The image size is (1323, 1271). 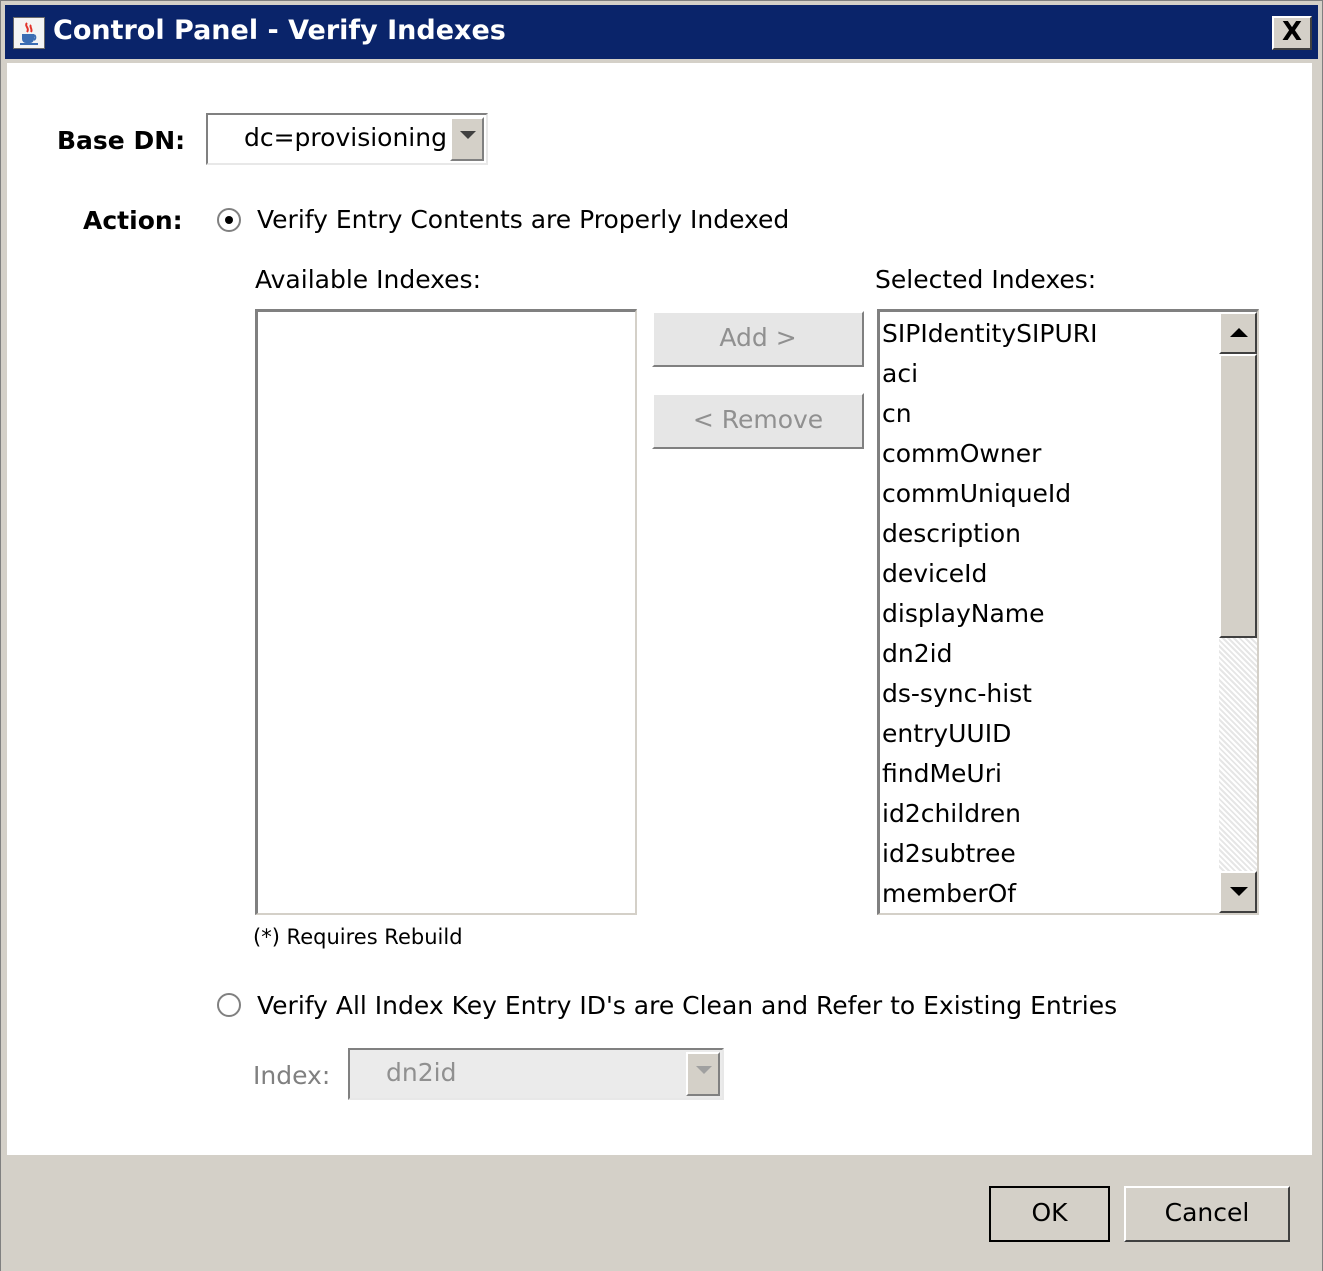 What do you see at coordinates (990, 654) in the screenshot?
I see `selected-index-item: dn2id` at bounding box center [990, 654].